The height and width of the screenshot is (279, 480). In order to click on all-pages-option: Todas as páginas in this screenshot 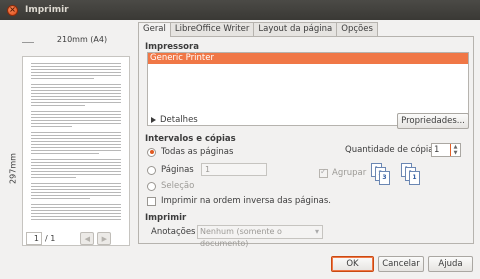, I will do `click(190, 152)`.